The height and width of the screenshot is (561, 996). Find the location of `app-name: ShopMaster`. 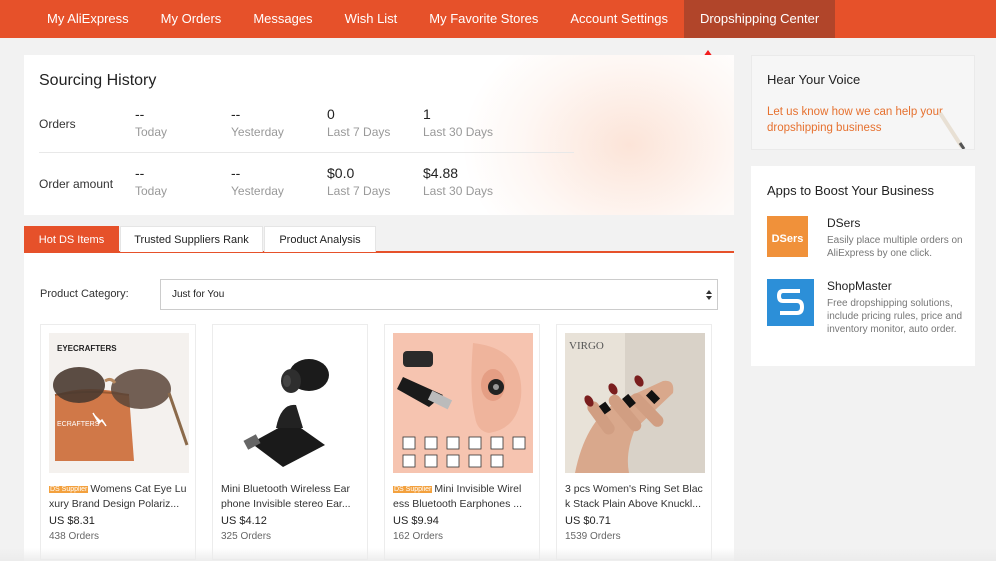

app-name: ShopMaster is located at coordinates (859, 286).